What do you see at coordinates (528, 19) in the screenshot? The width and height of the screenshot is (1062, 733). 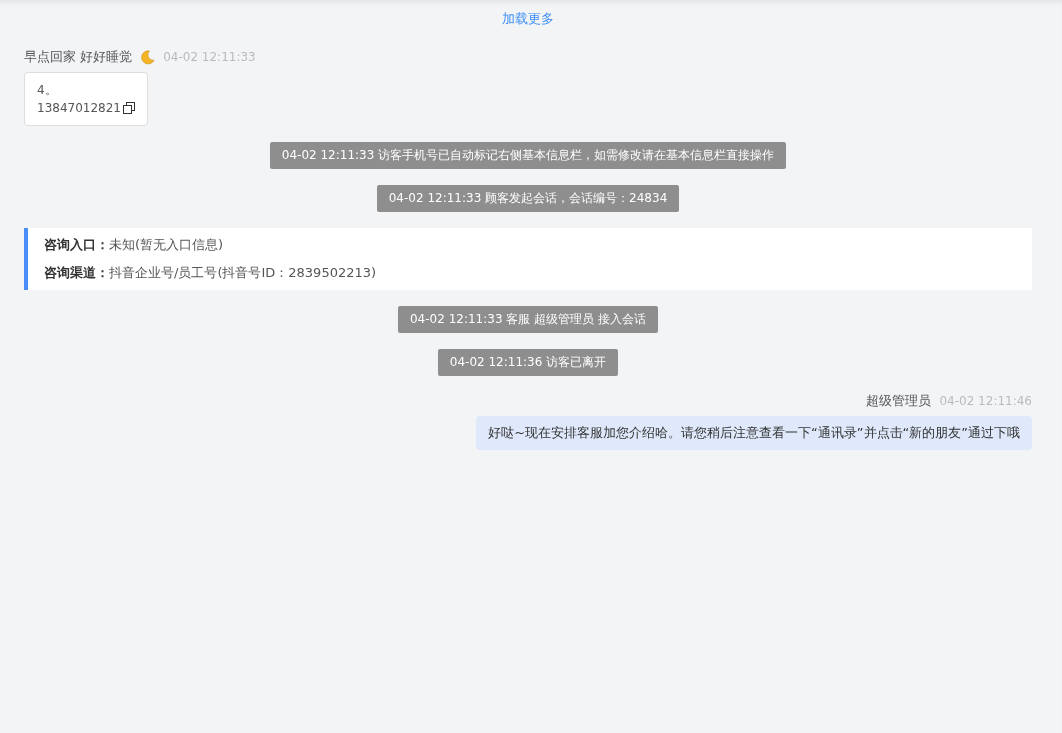 I see `load-more-link: 加载更多` at bounding box center [528, 19].